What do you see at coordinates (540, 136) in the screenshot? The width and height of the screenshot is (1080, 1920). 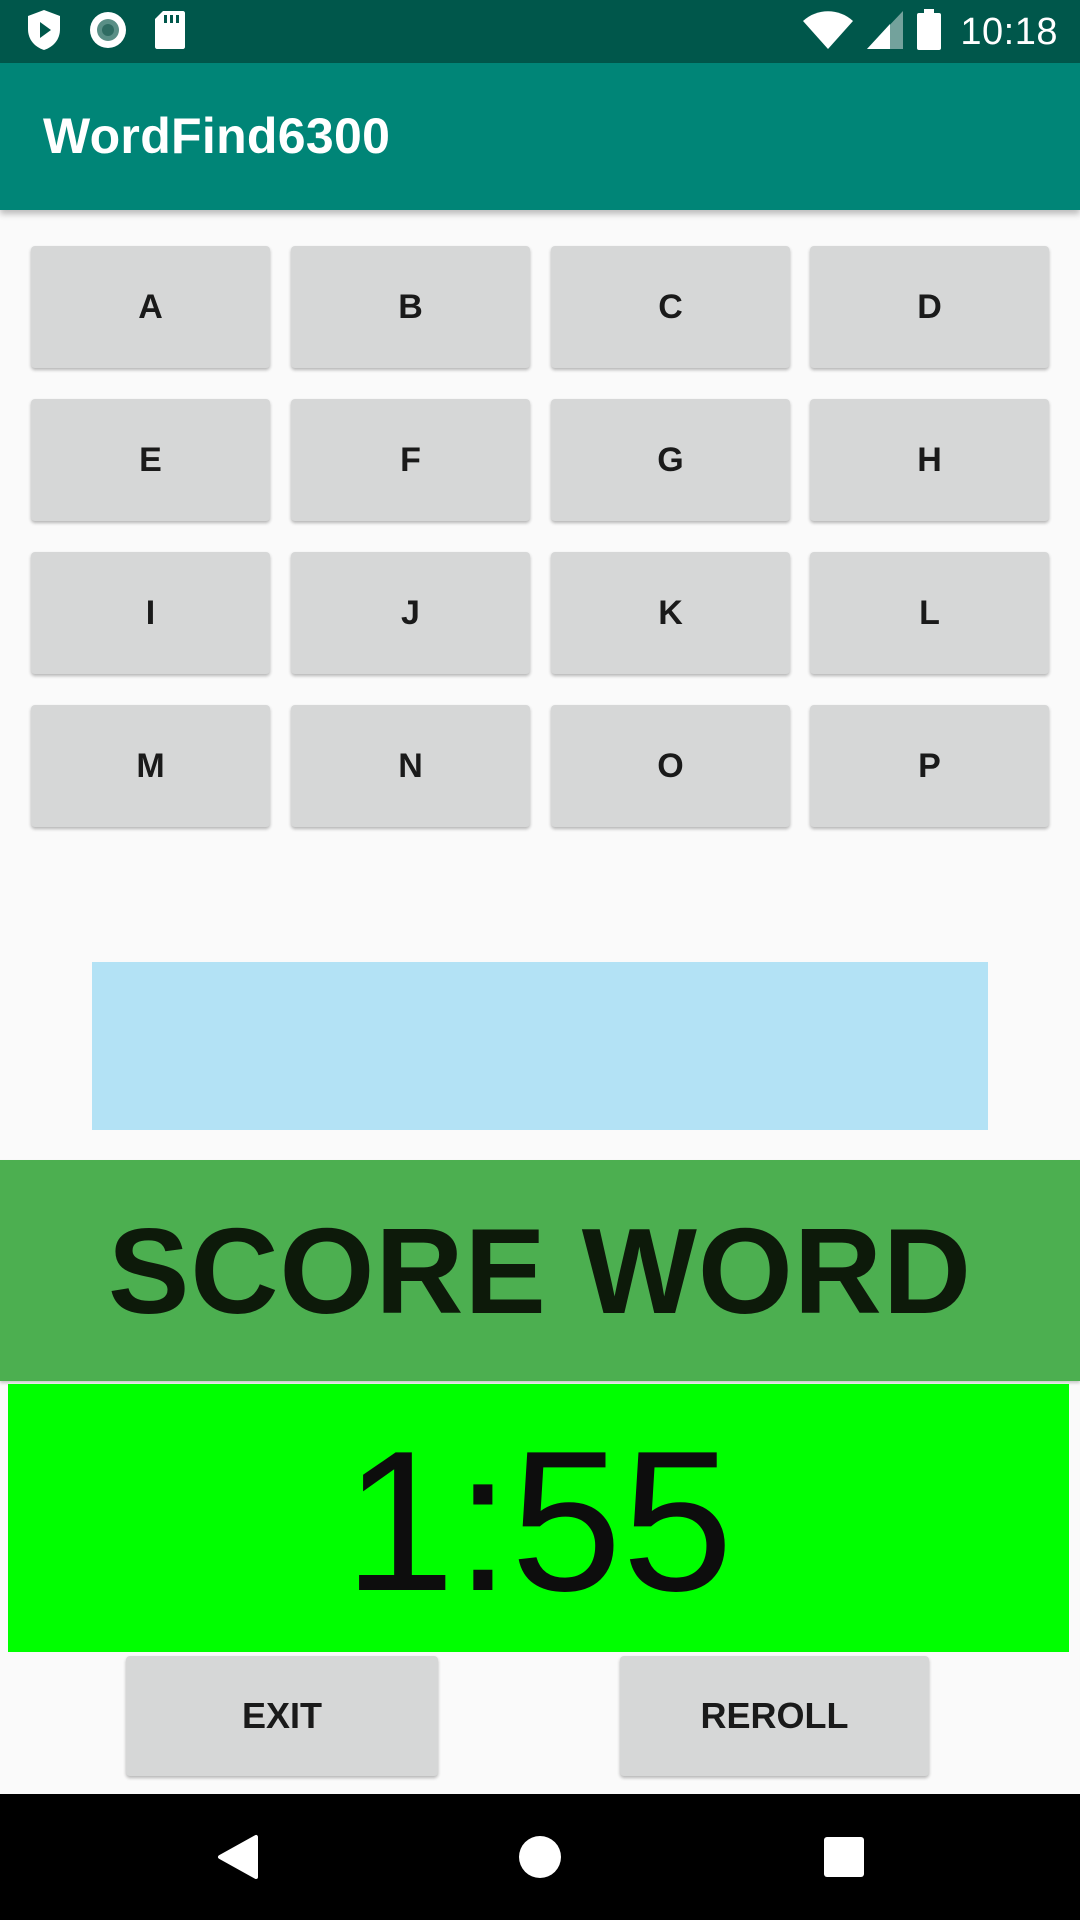 I see `app-bar: WordFind6300` at bounding box center [540, 136].